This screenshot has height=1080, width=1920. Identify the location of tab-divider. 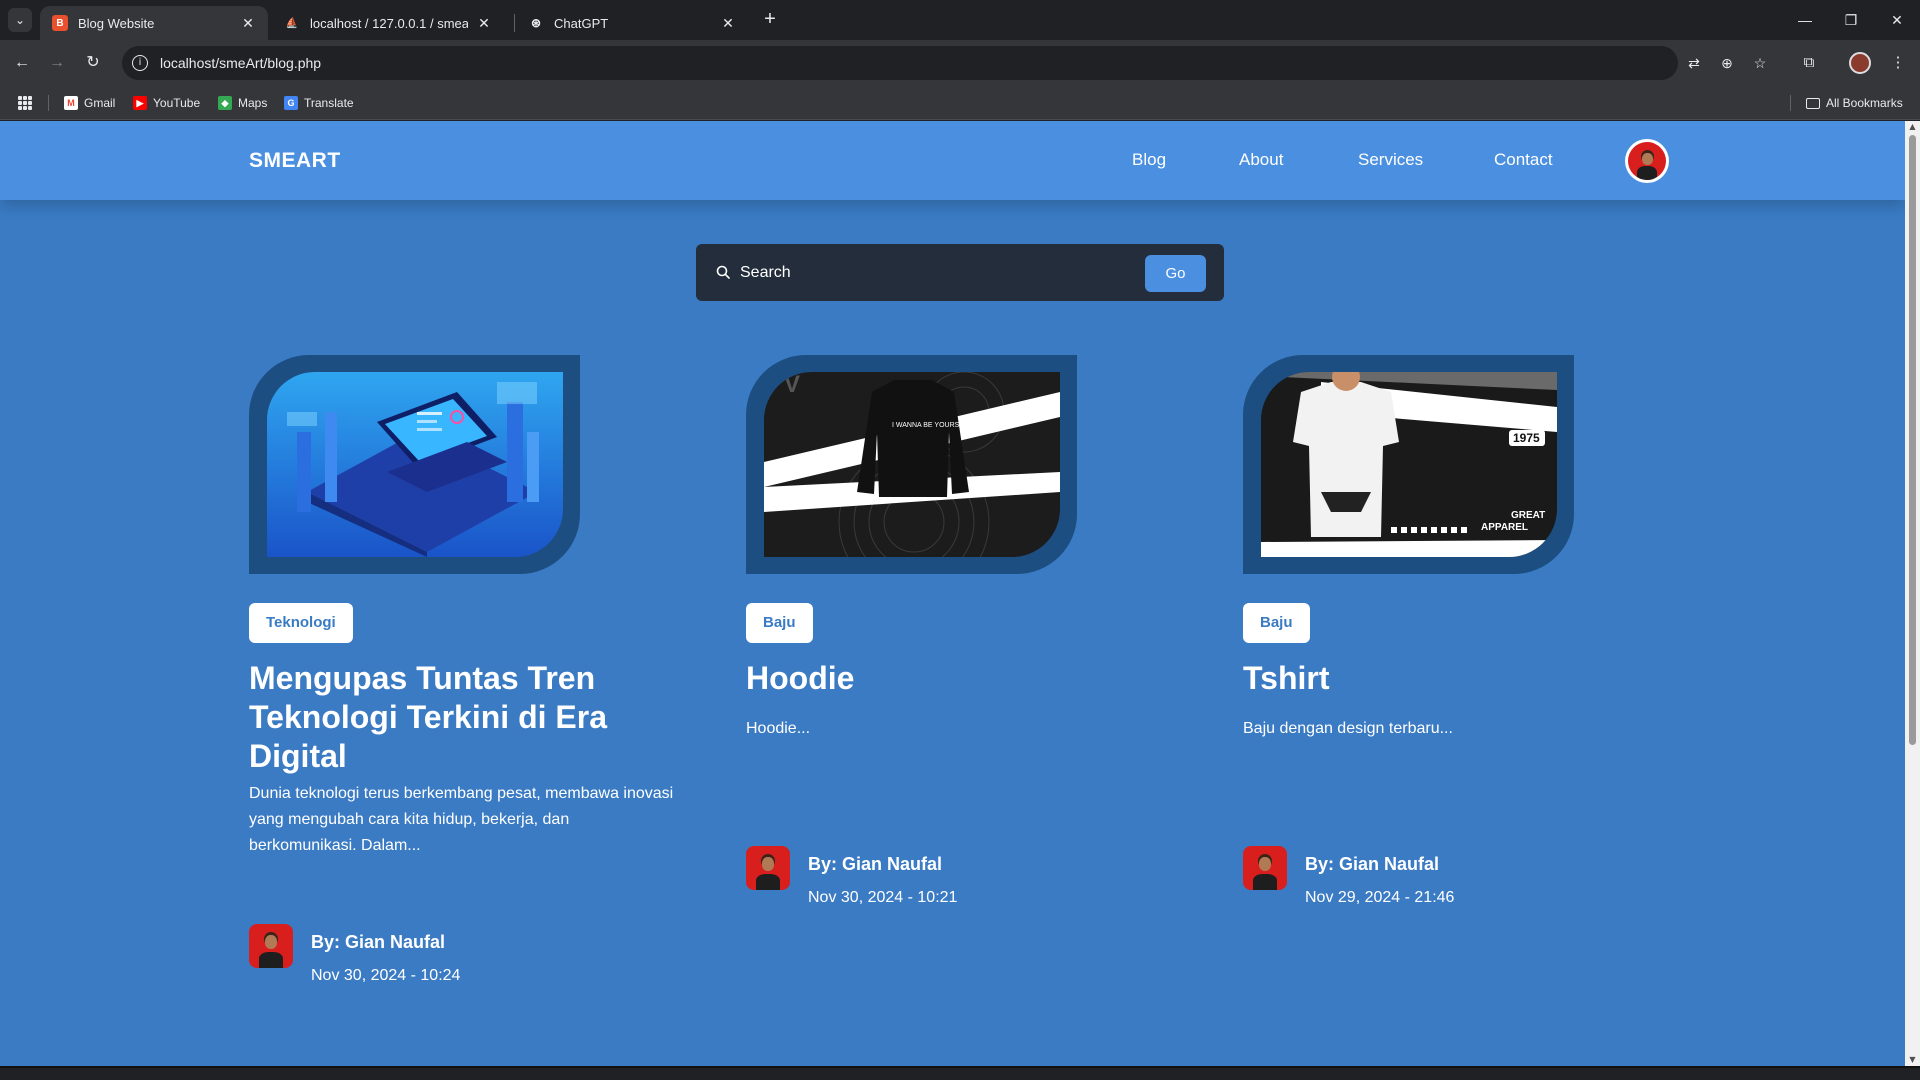
(514, 23).